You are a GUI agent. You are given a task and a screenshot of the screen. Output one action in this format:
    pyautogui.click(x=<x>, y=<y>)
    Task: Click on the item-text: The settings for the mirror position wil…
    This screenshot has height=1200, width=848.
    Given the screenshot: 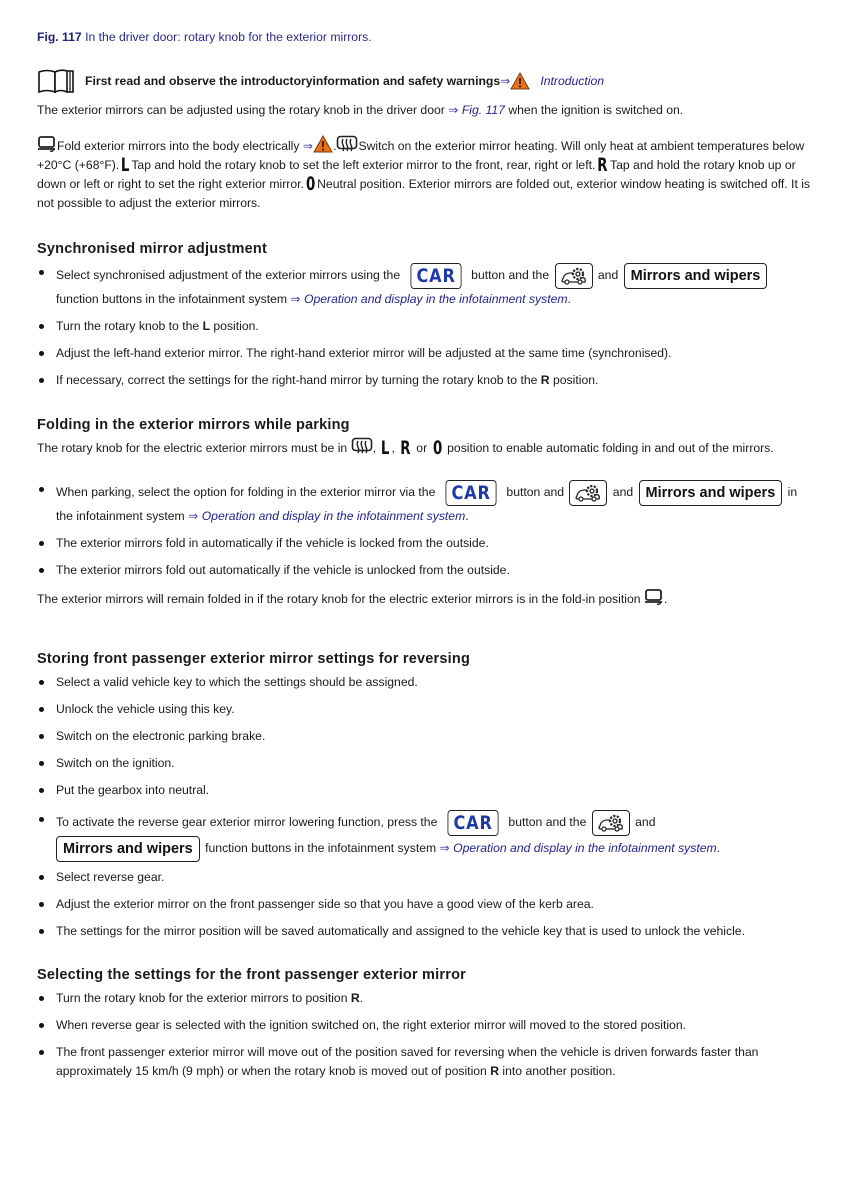 What is the action you would take?
    pyautogui.click(x=400, y=931)
    